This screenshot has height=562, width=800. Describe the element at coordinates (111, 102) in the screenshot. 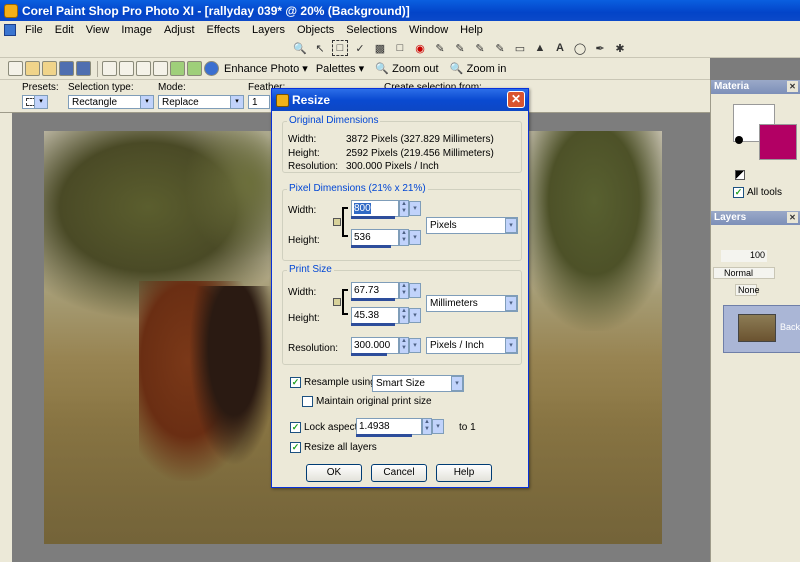

I see `selection-type-dropdown: Rectangle ▾` at that location.